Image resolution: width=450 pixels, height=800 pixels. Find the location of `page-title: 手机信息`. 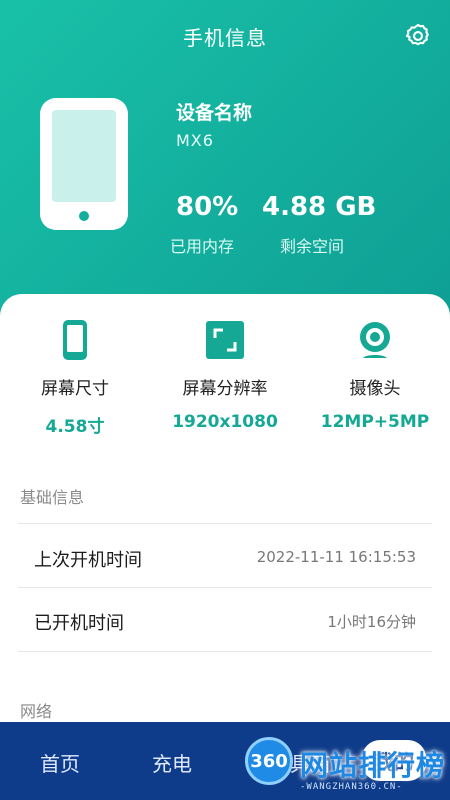

page-title: 手机信息 is located at coordinates (225, 37).